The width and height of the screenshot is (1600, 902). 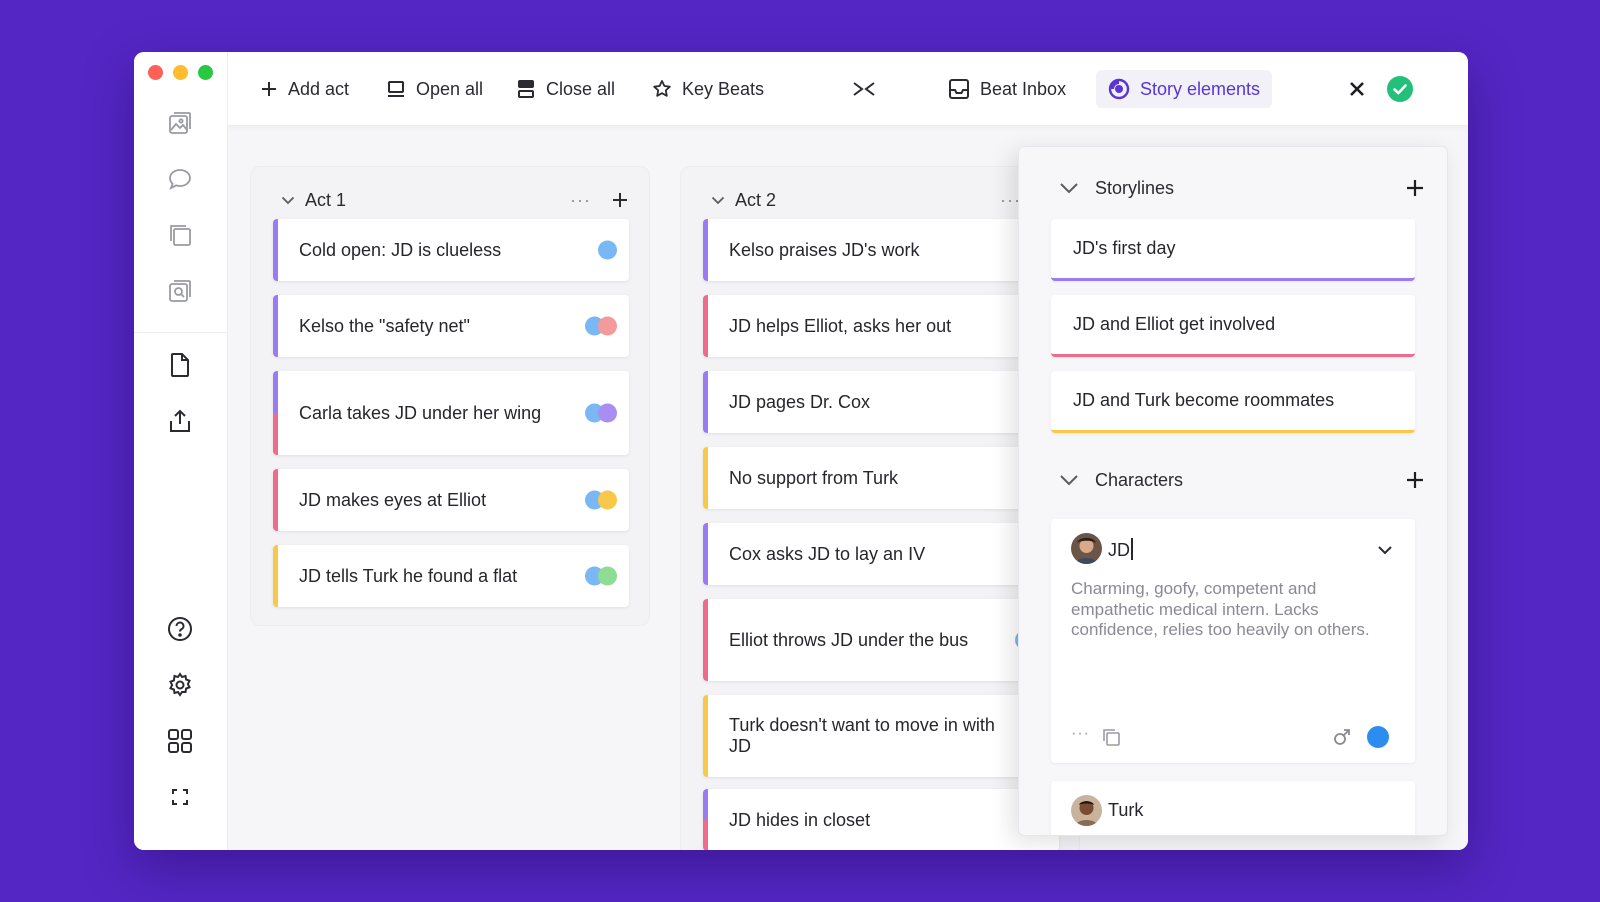 What do you see at coordinates (800, 401) in the screenshot?
I see `beat-title: JD pages Dr. Cox` at bounding box center [800, 401].